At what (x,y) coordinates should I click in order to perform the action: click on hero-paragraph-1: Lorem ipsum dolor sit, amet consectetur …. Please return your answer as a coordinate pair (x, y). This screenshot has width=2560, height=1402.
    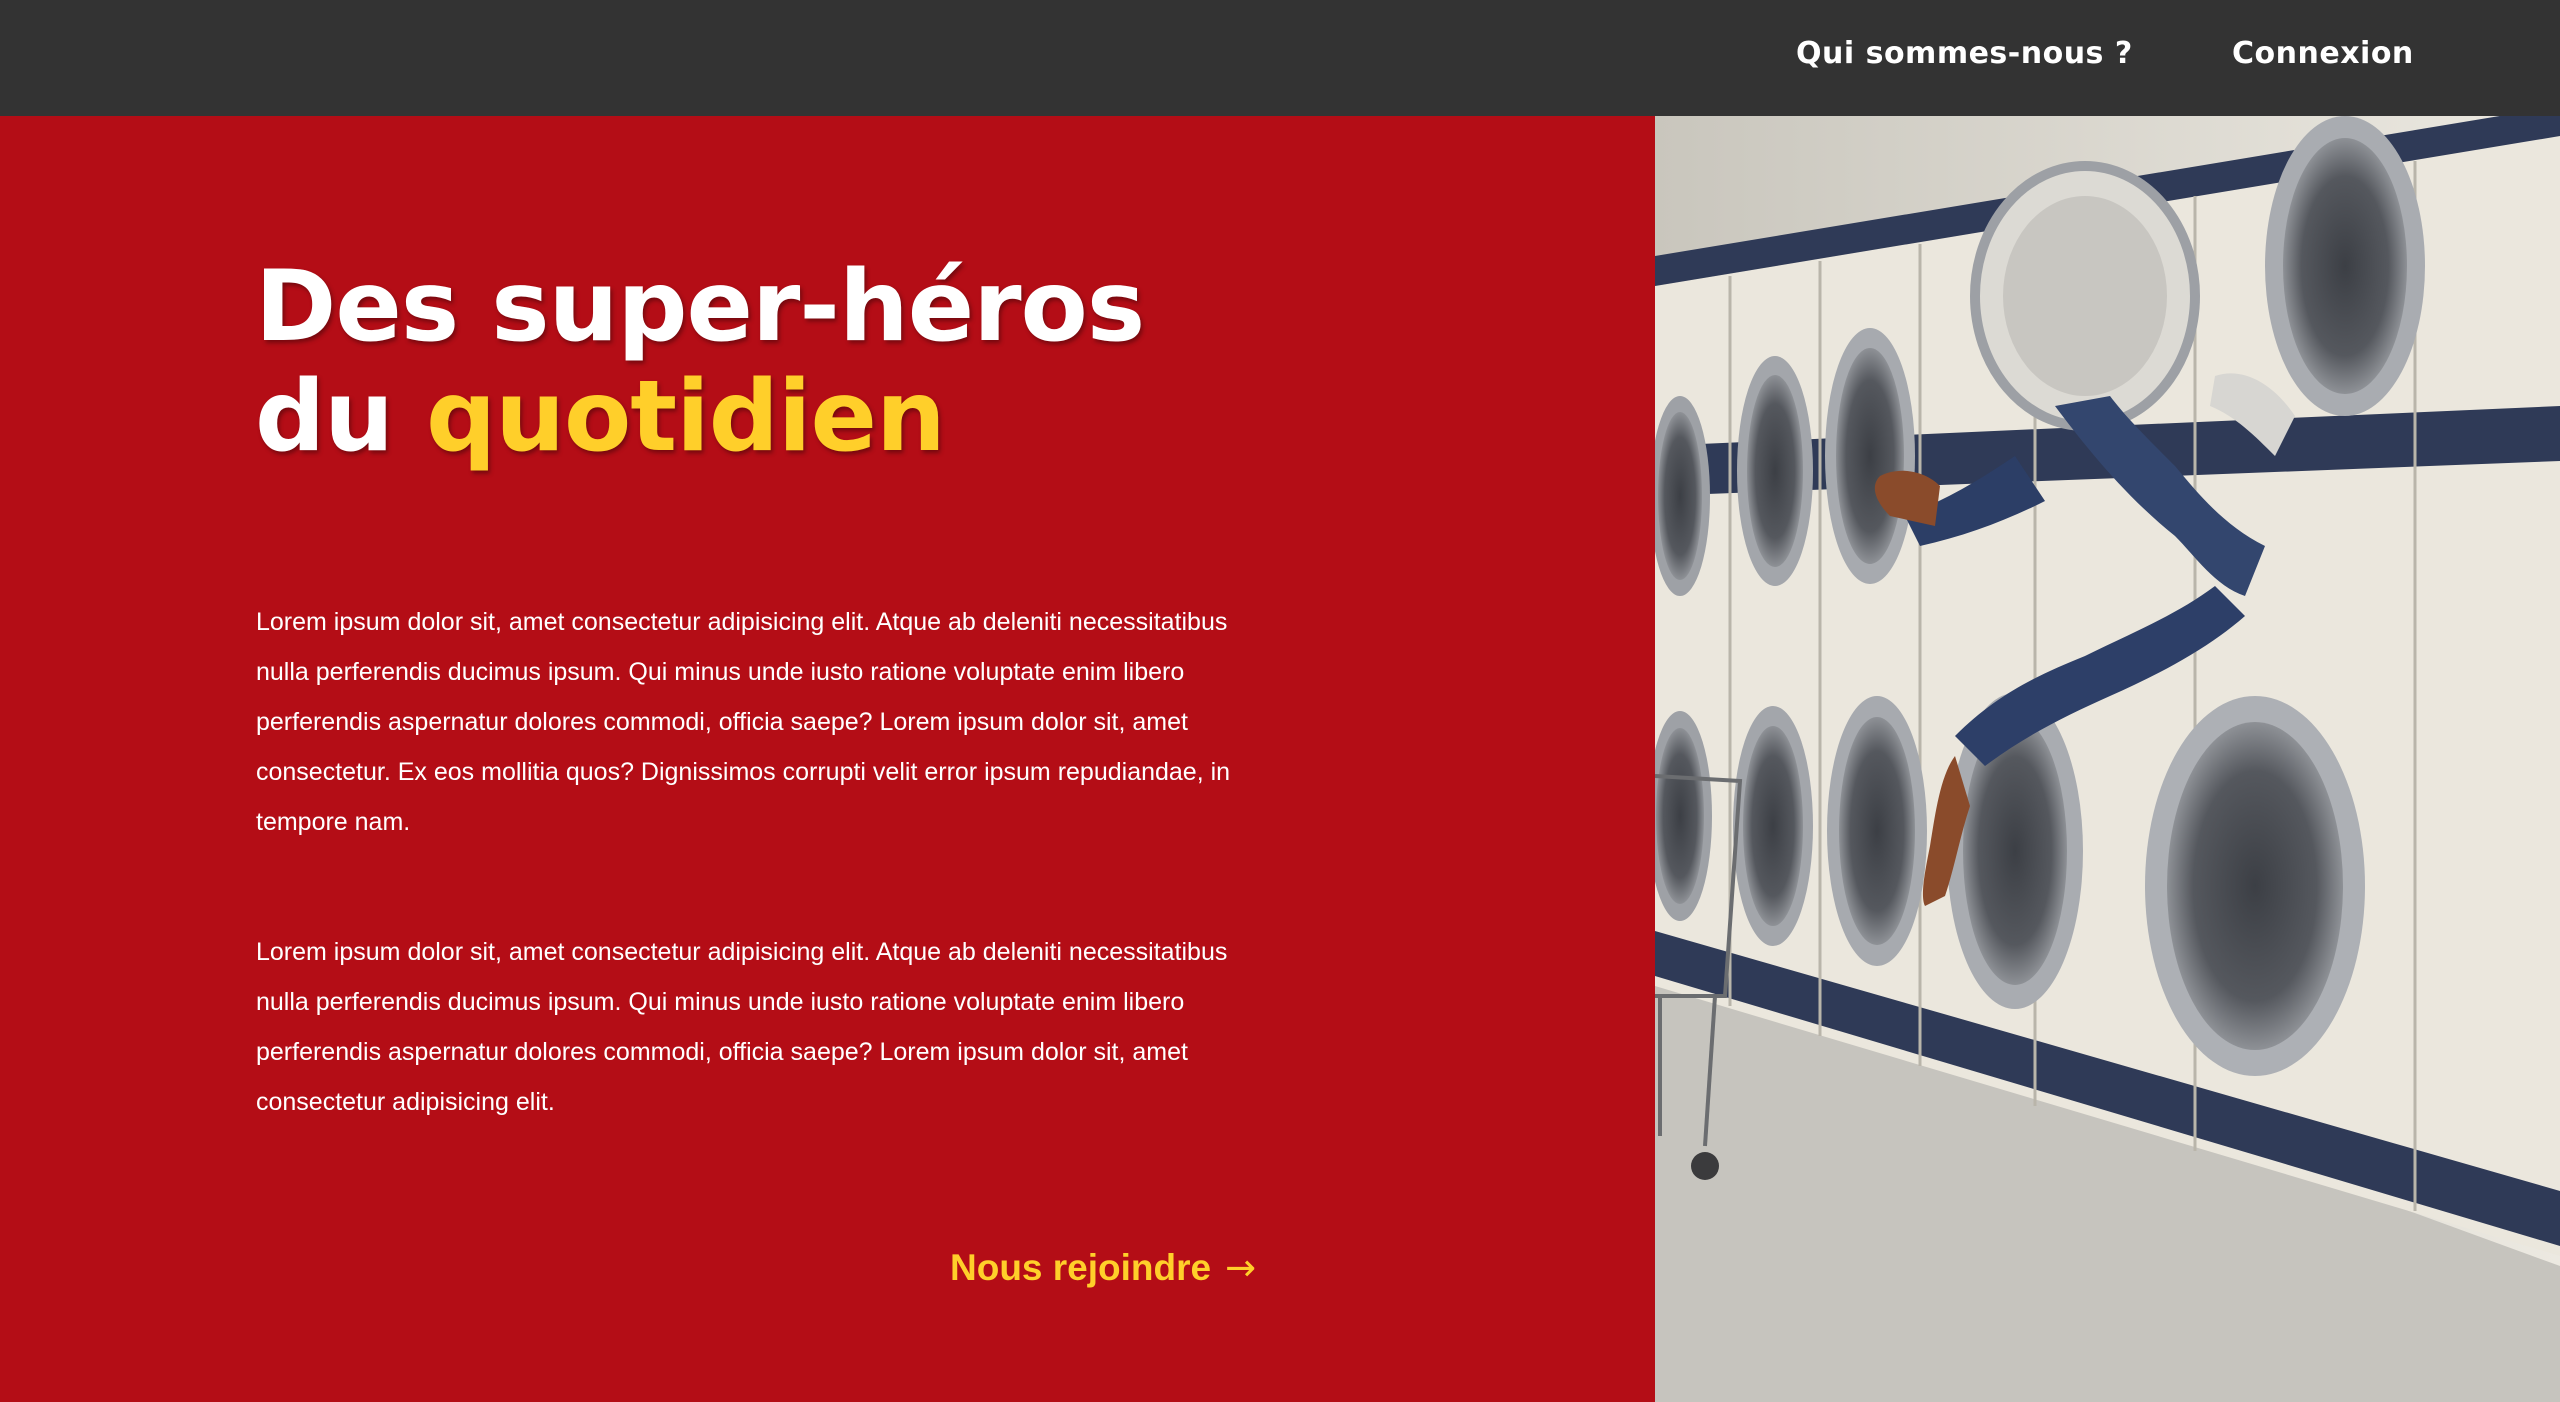
    Looking at the image, I should click on (743, 722).